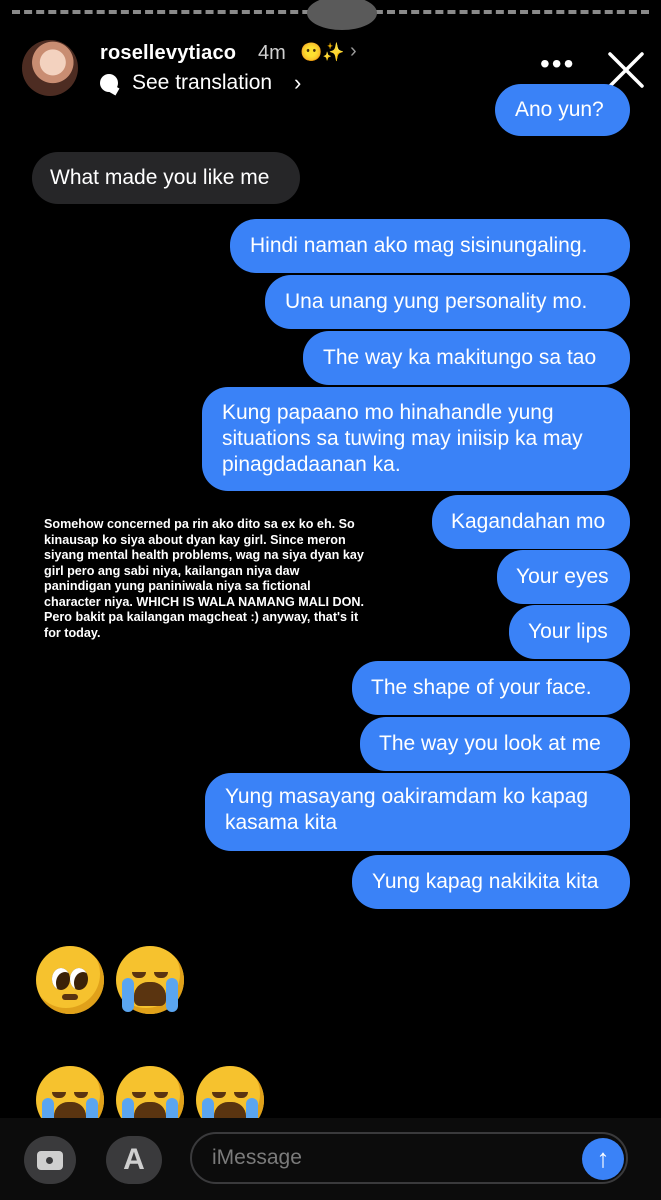  I want to click on app-store-icon: A, so click(134, 1160).